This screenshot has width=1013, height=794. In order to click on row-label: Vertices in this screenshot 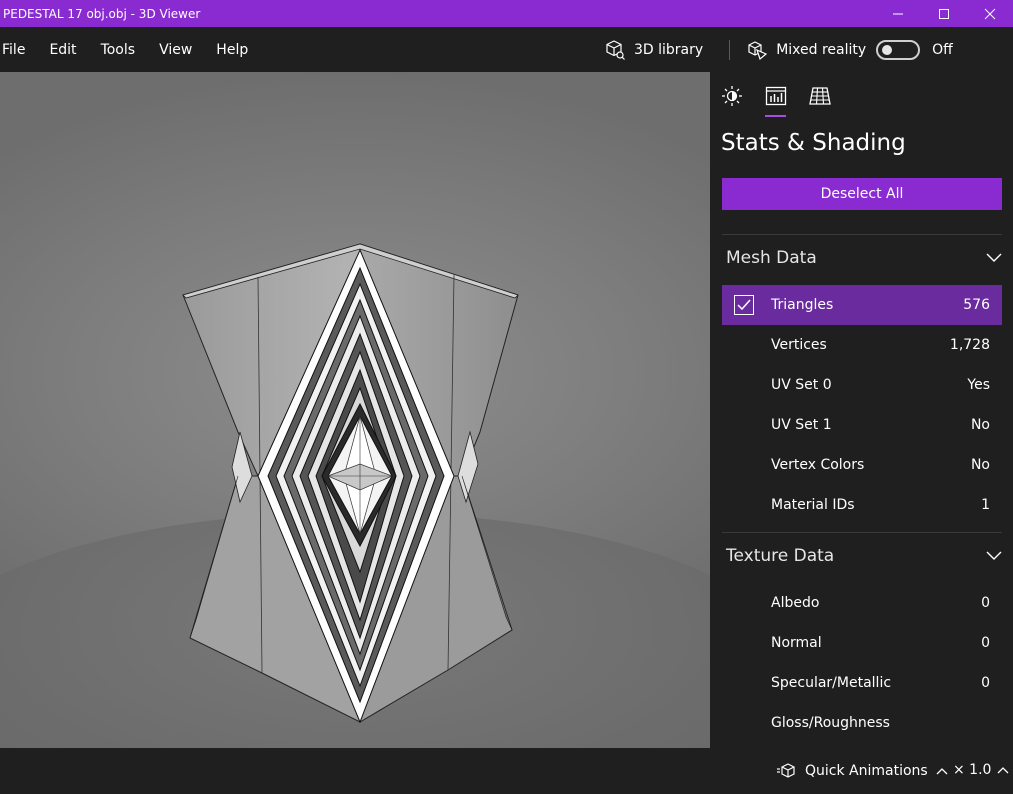, I will do `click(799, 345)`.